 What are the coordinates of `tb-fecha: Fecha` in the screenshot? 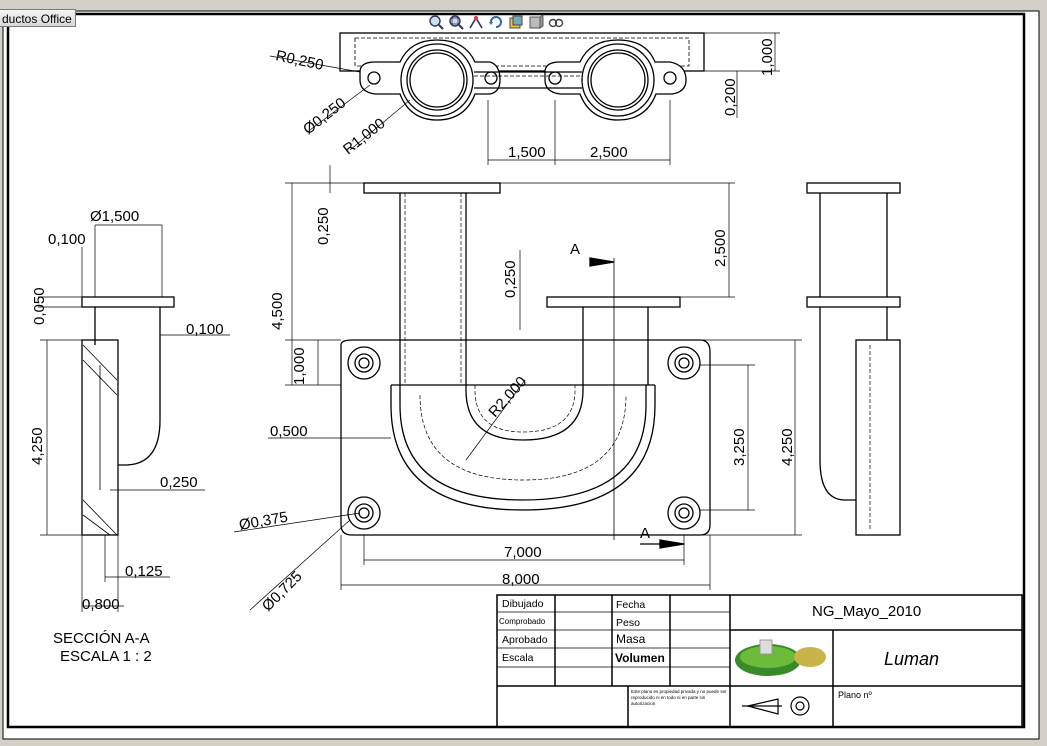 It's located at (630, 605).